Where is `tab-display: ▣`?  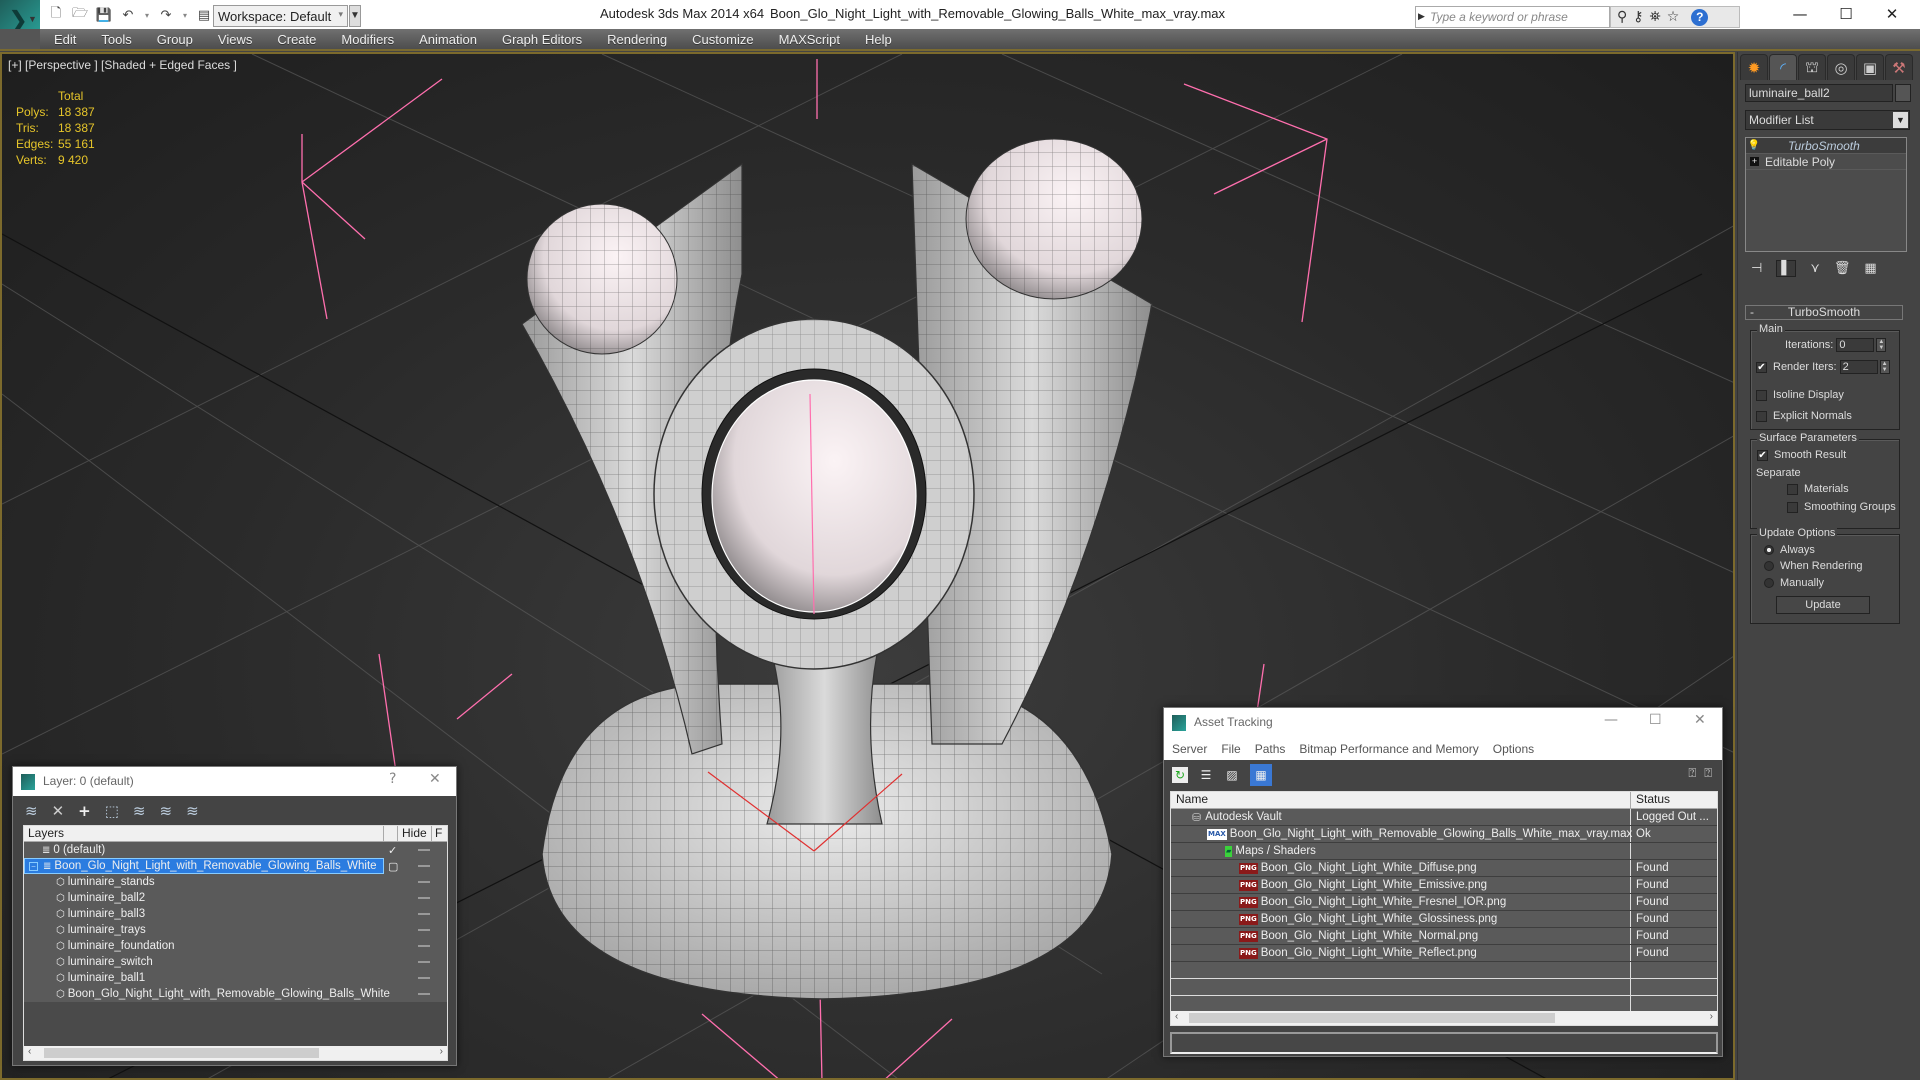 tab-display: ▣ is located at coordinates (1870, 67).